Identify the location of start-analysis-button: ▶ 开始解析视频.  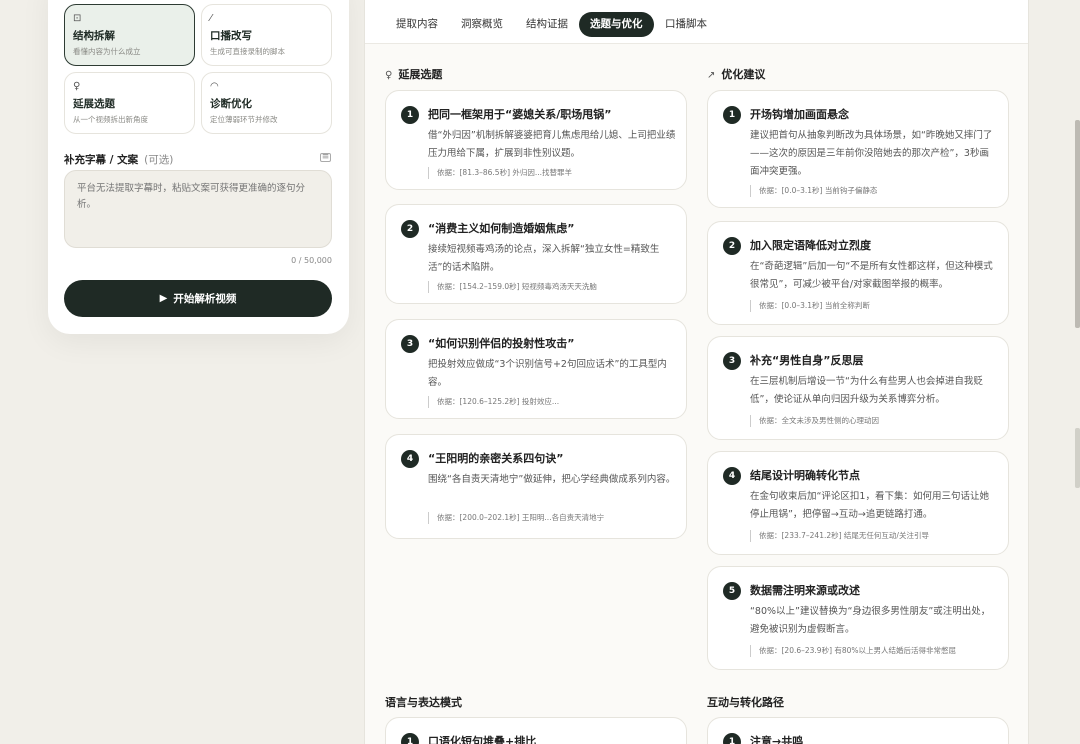
(198, 298).